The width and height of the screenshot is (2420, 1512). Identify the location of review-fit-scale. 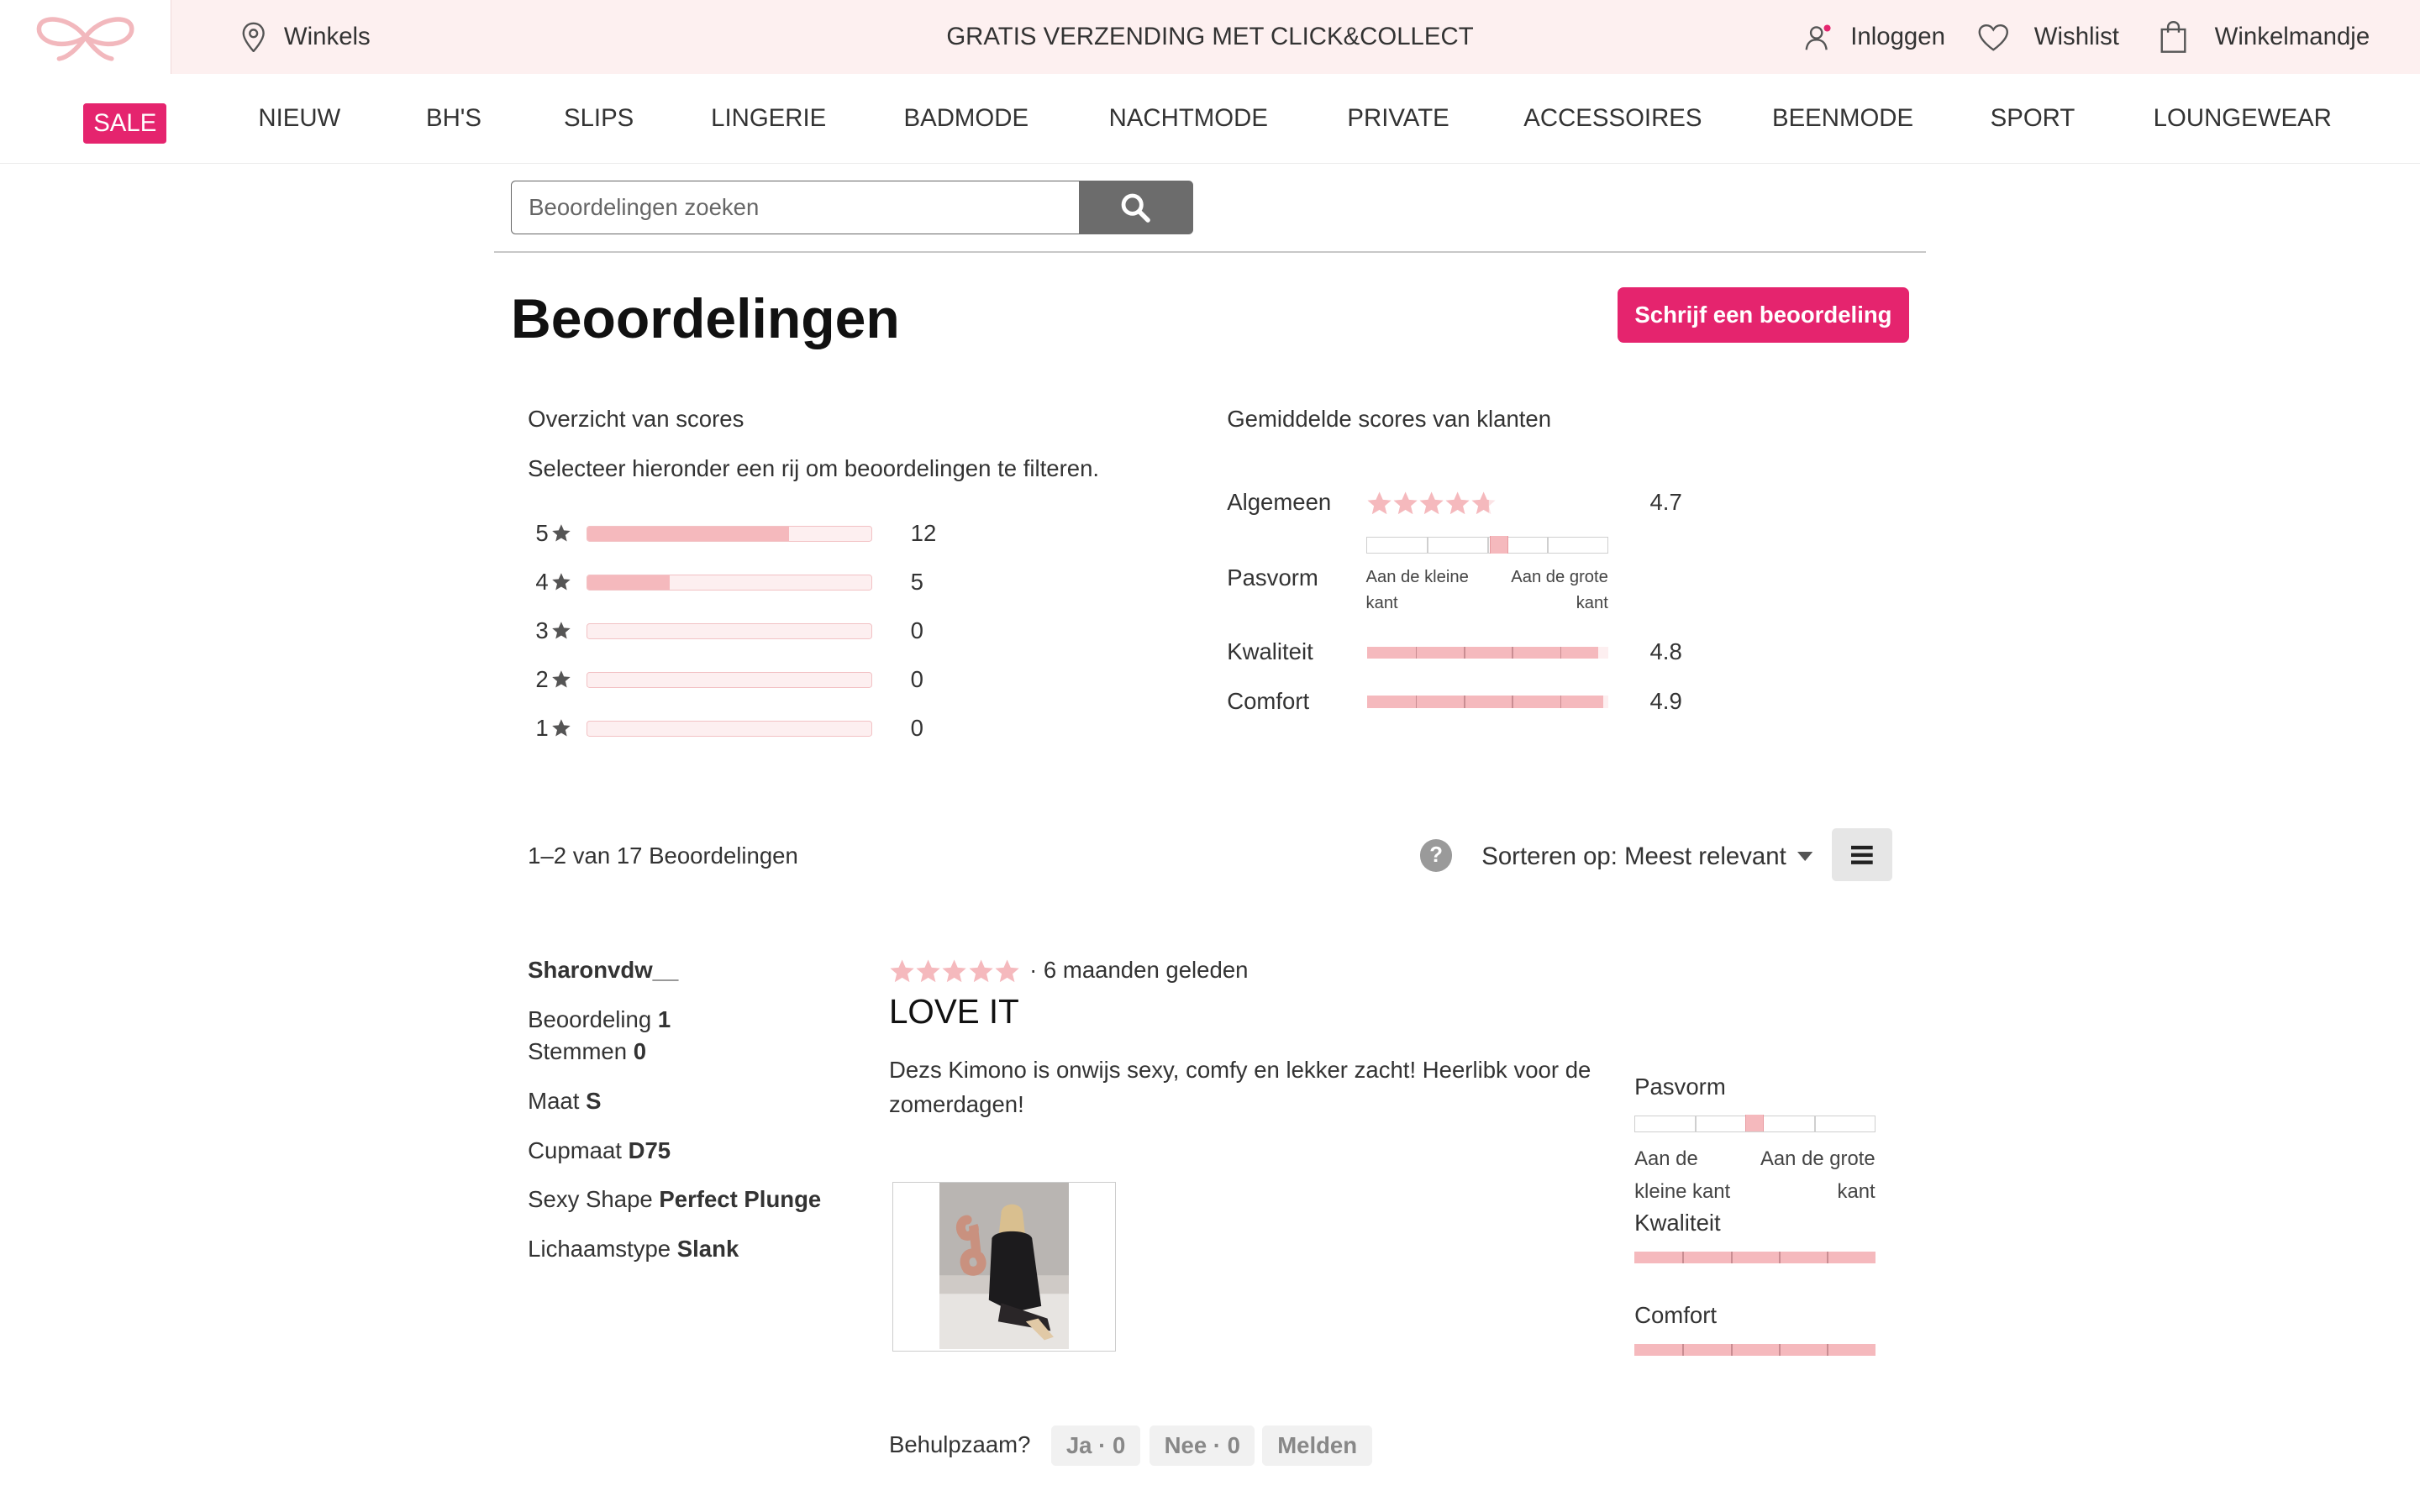
(1755, 1124).